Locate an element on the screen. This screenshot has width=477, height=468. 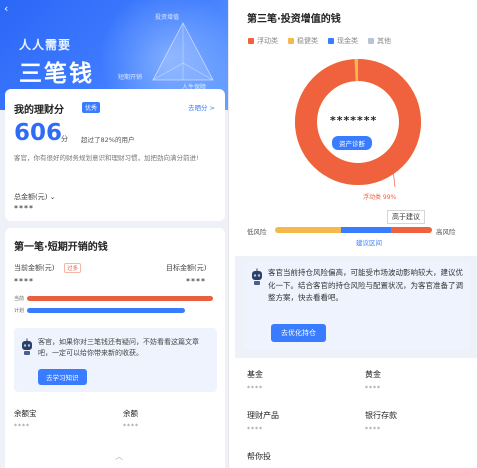
legend-label: 稳健类 is located at coordinates (307, 41).